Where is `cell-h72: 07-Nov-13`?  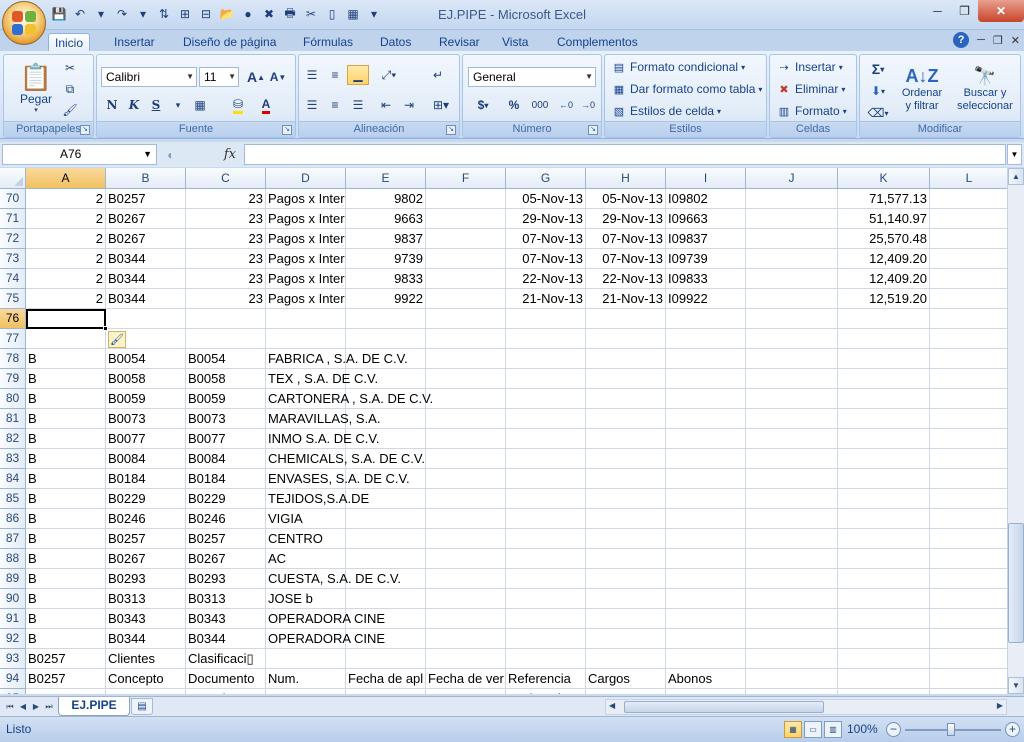
cell-h72: 07-Nov-13 is located at coordinates (626, 239).